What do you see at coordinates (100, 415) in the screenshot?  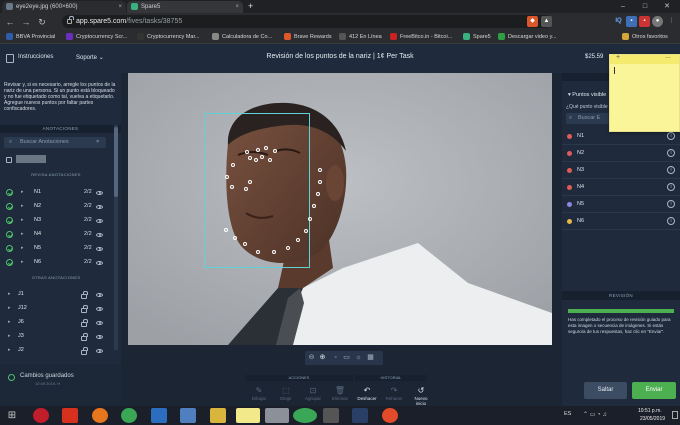 I see `firefox-icon` at bounding box center [100, 415].